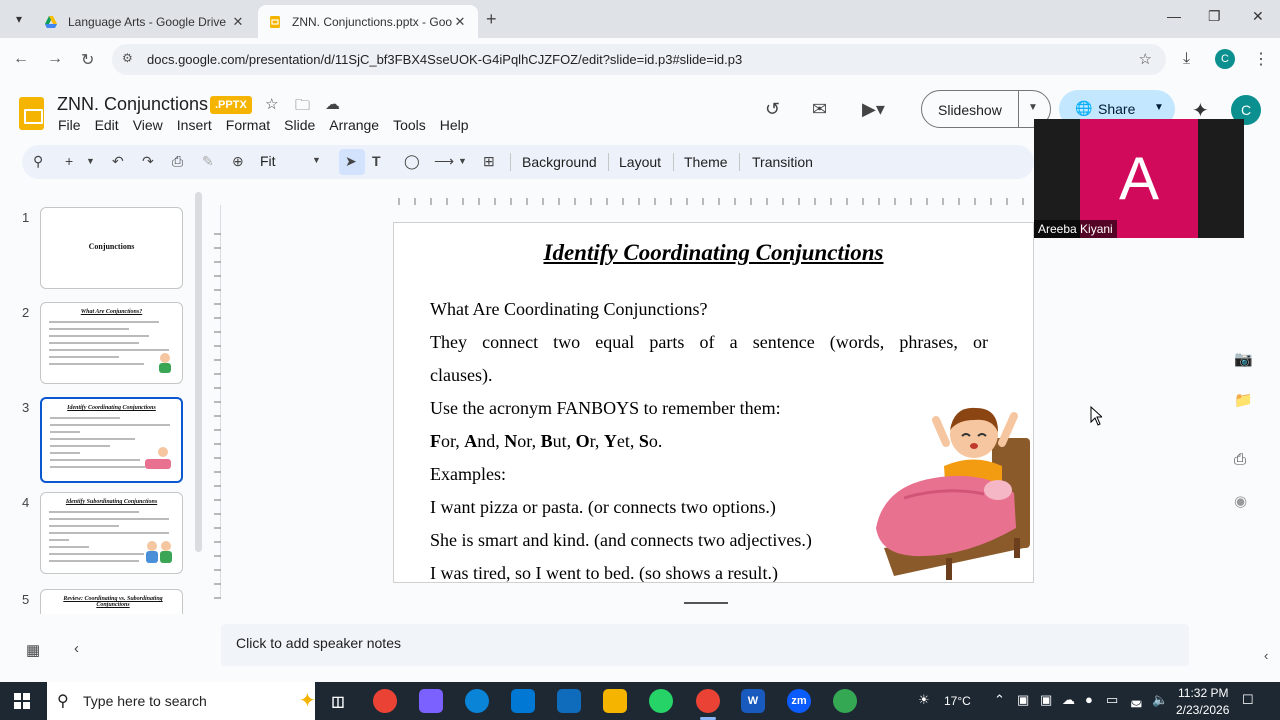 The image size is (1280, 720). I want to click on weather-icon: ☀, so click(924, 700).